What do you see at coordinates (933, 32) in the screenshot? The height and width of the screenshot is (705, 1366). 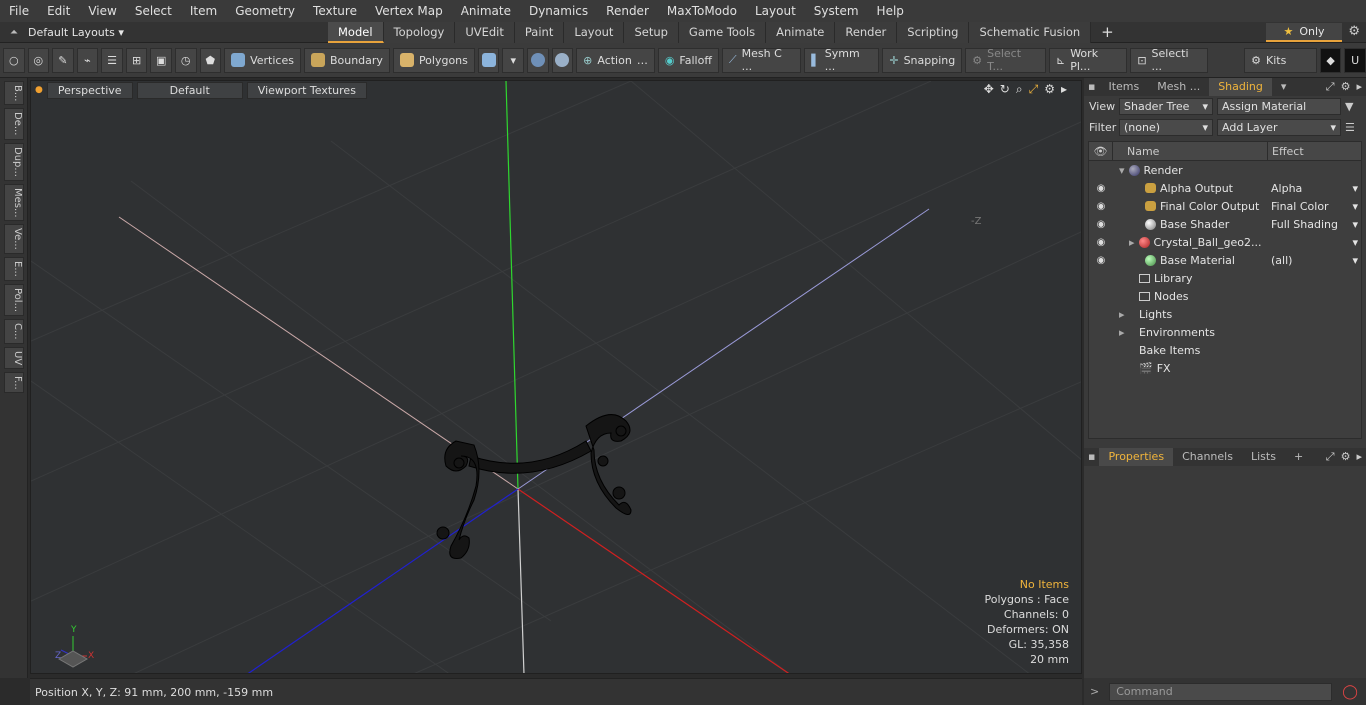 I see `tab-scripting: Scripting` at bounding box center [933, 32].